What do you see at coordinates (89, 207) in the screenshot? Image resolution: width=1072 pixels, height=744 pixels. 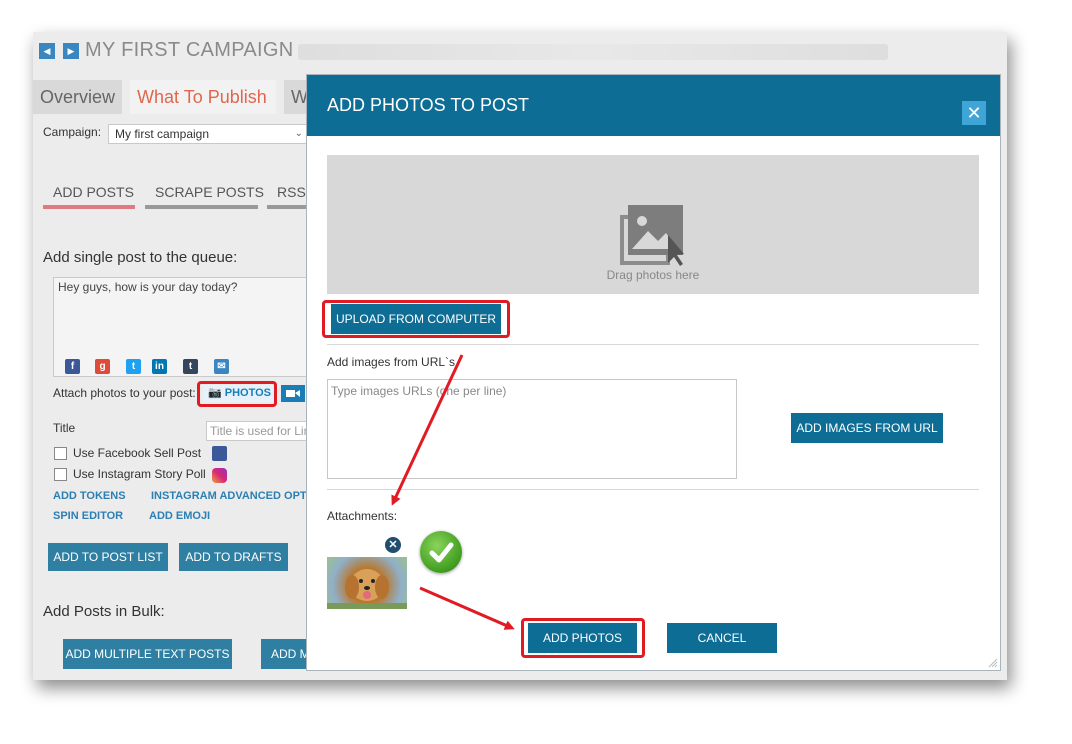 I see `subtab-underline-active` at bounding box center [89, 207].